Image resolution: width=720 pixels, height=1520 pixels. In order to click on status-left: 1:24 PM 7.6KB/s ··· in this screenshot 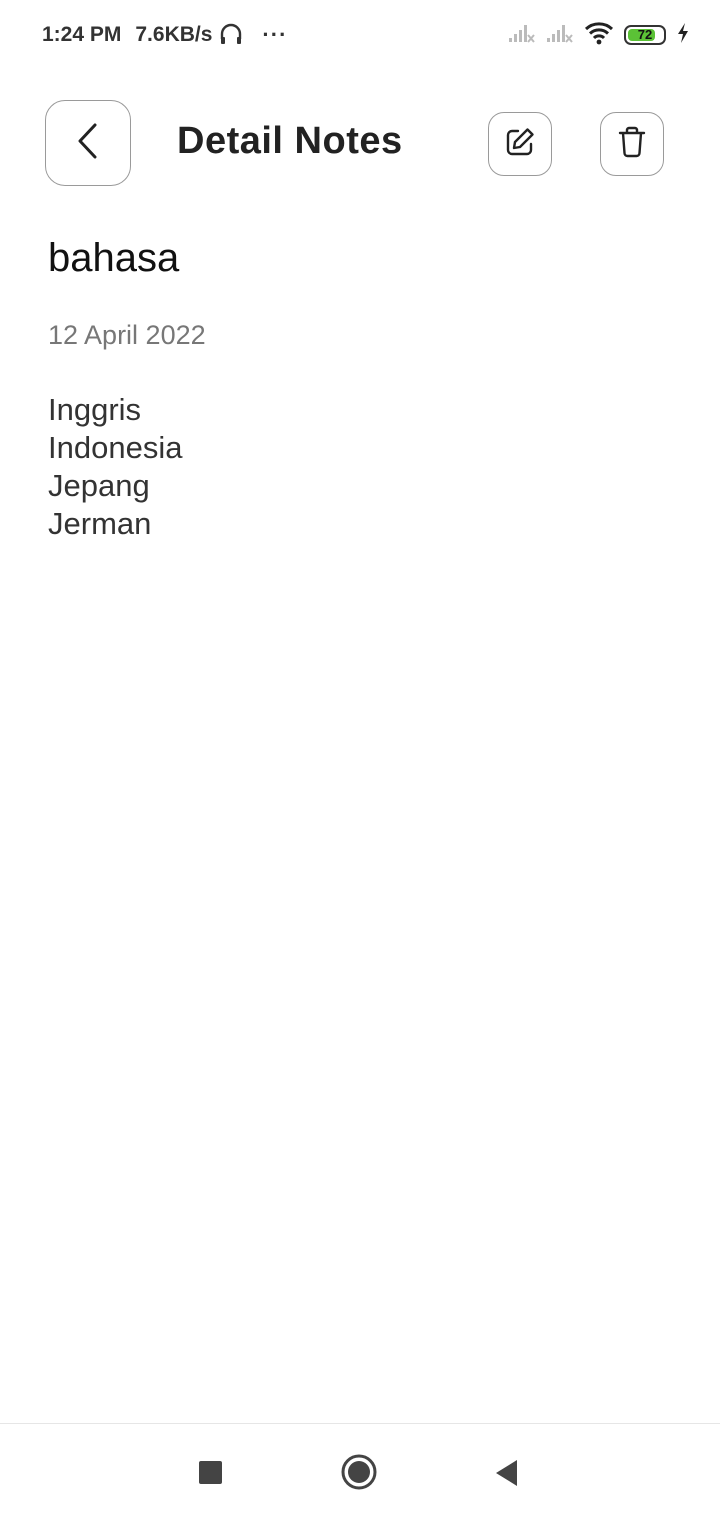, I will do `click(164, 35)`.